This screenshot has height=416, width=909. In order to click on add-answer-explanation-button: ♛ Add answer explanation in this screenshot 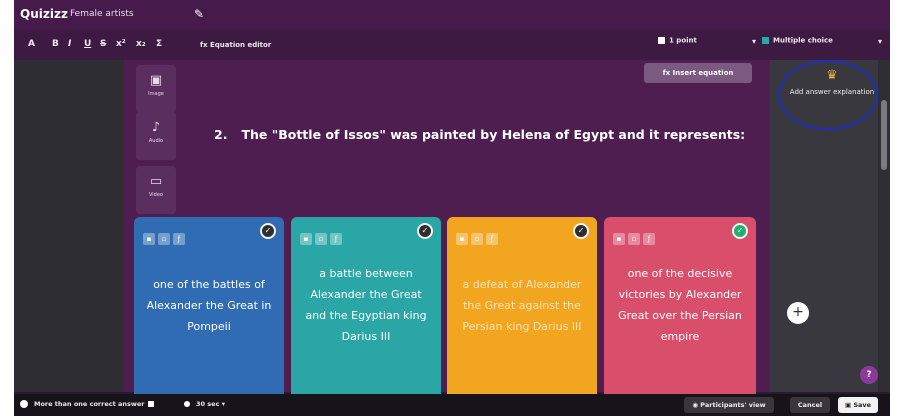, I will do `click(829, 95)`.